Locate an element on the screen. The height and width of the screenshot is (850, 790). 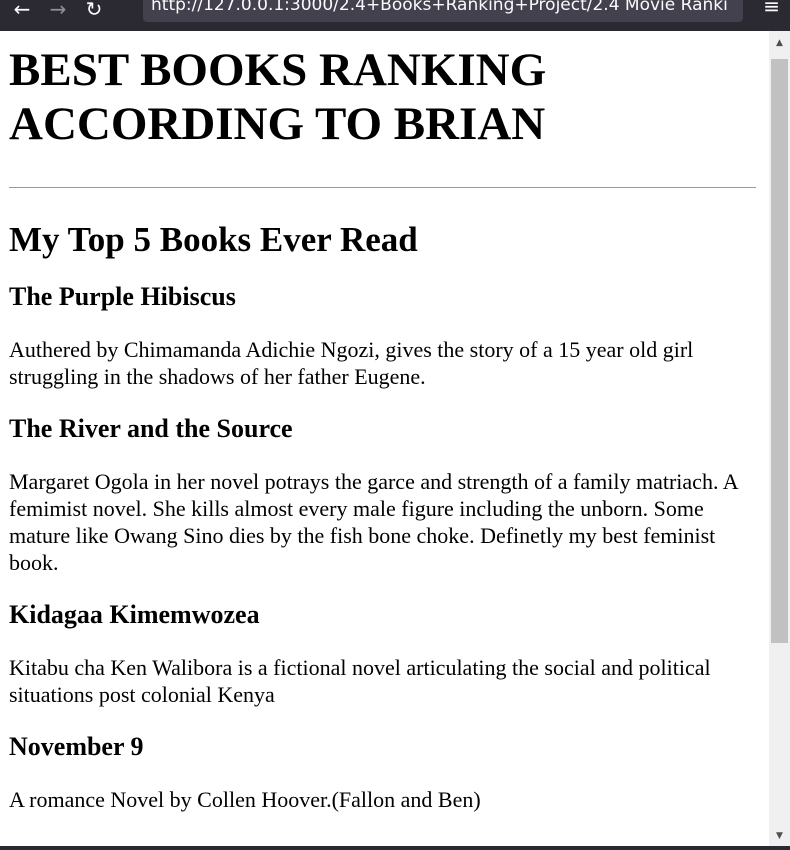
page-title: BEST BOOKS RANKING ACCORDING TO BRIAN is located at coordinates (384, 97).